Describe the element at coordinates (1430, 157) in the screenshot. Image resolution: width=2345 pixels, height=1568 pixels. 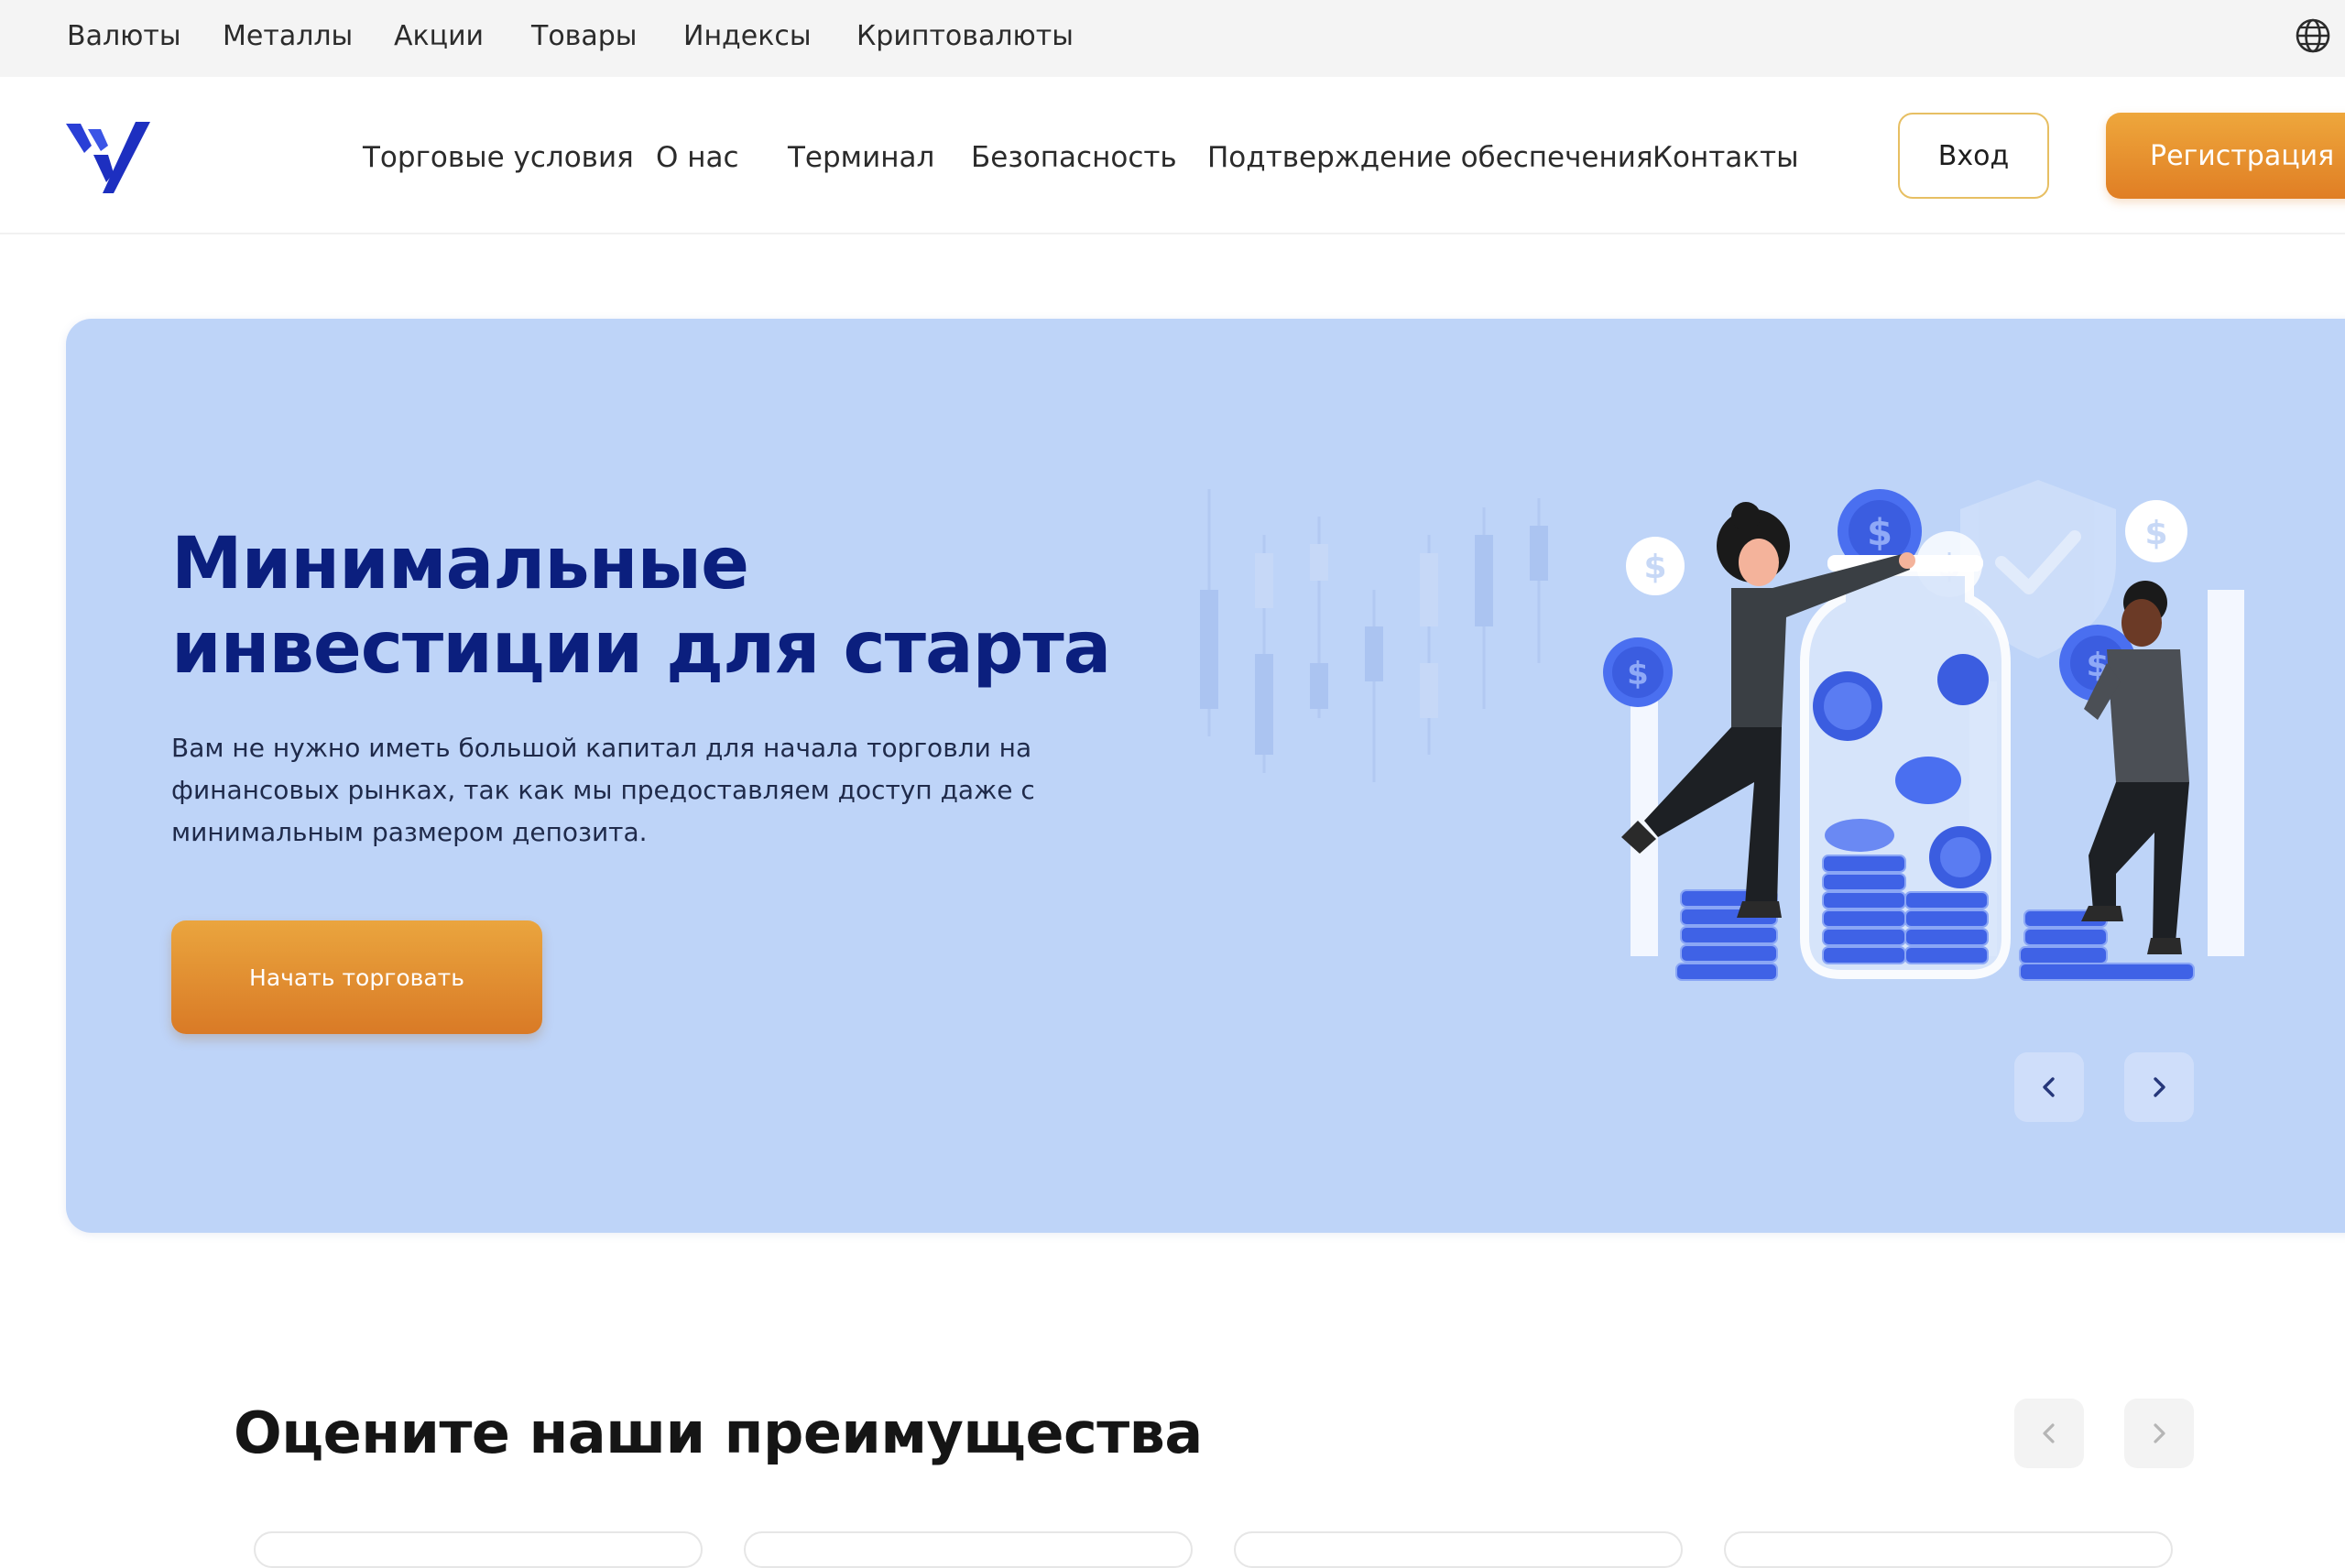
I see `nav-proof-of-collateral: Подтверждение обеспечения` at that location.